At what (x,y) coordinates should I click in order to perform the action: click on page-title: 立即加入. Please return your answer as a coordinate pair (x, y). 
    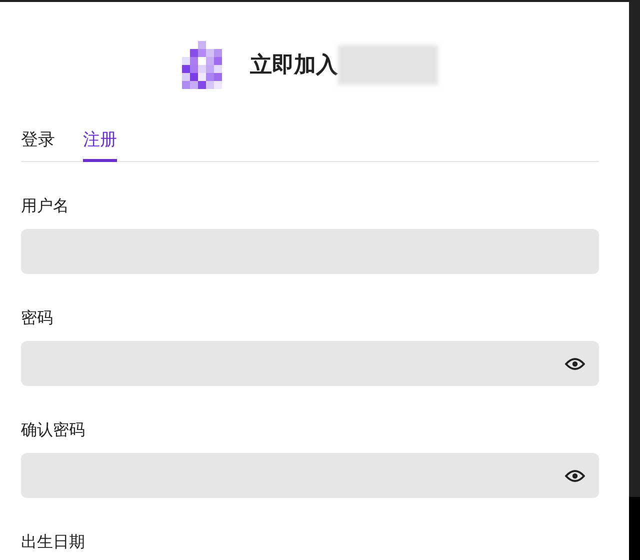
    Looking at the image, I should click on (294, 66).